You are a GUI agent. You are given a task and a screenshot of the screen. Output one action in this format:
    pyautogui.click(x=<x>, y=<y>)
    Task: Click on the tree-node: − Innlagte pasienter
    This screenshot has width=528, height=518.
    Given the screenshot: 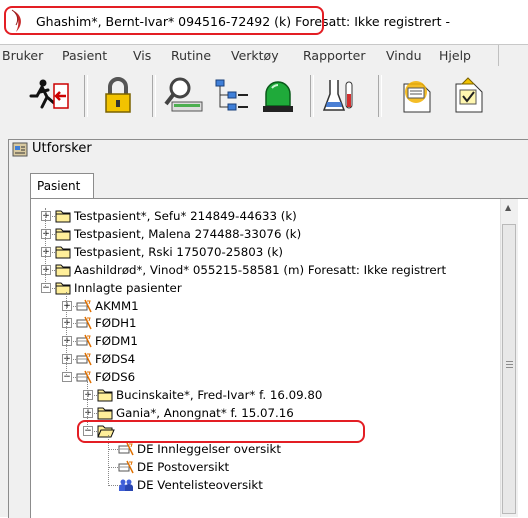 What is the action you would take?
    pyautogui.click(x=266, y=288)
    